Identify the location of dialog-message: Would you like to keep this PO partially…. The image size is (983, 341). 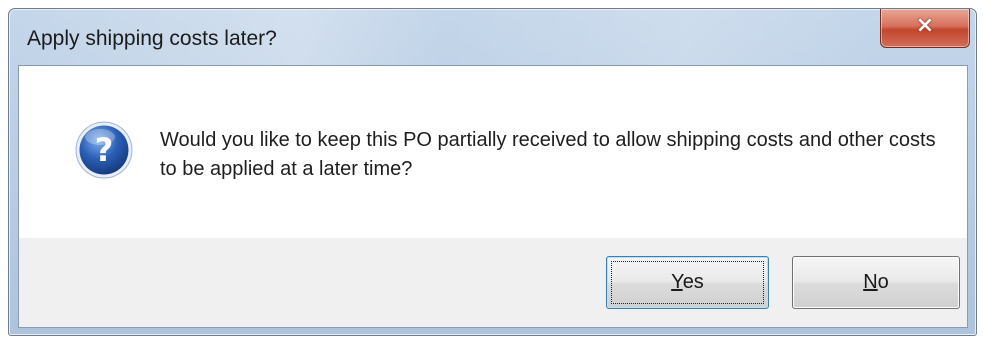
(548, 154).